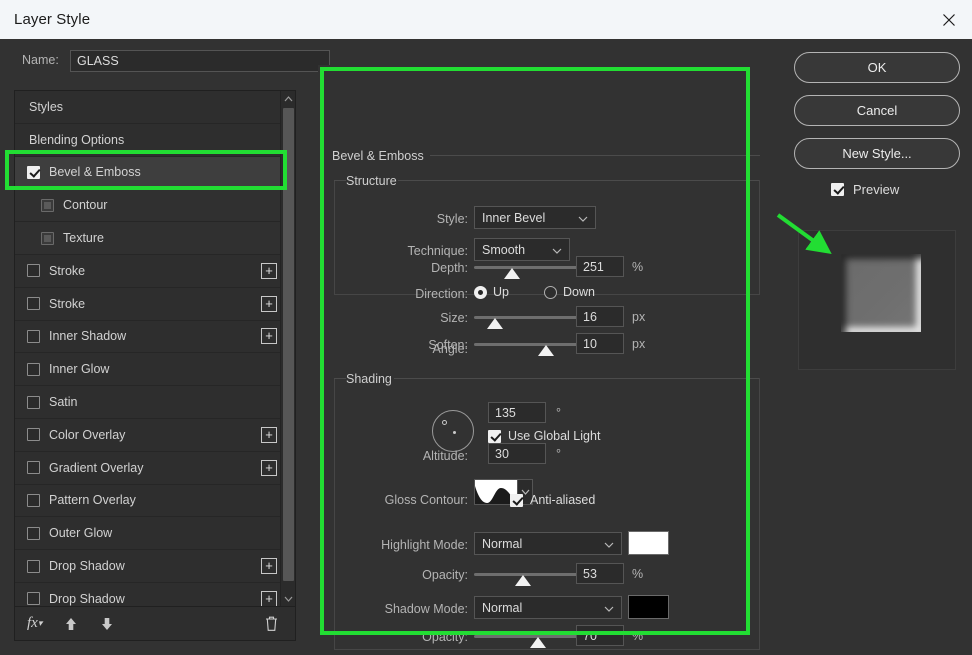 The image size is (972, 655). What do you see at coordinates (548, 607) in the screenshot?
I see `shadow-mode-select: Normal` at bounding box center [548, 607].